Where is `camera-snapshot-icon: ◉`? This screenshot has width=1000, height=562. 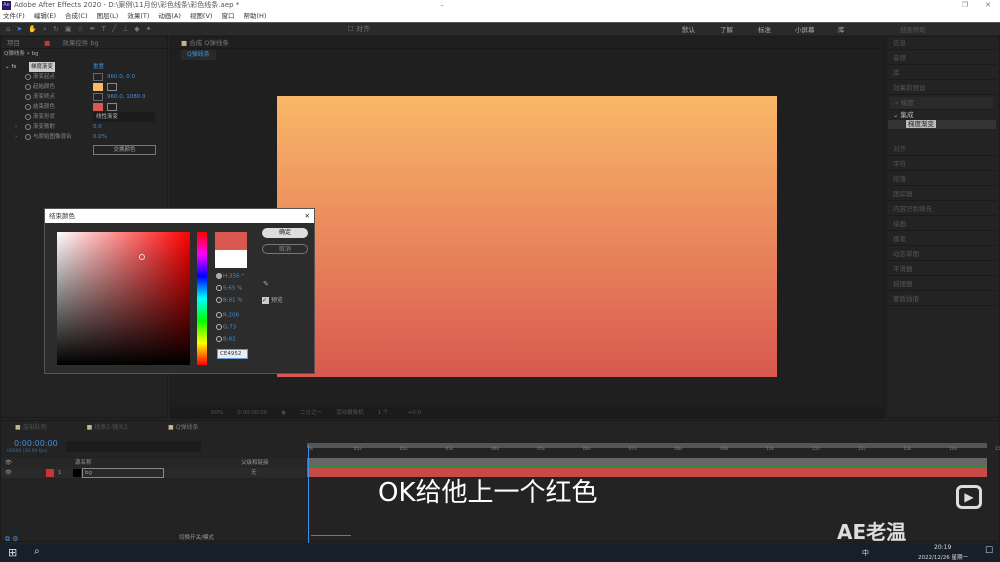
camera-snapshot-icon: ◉ is located at coordinates (283, 413).